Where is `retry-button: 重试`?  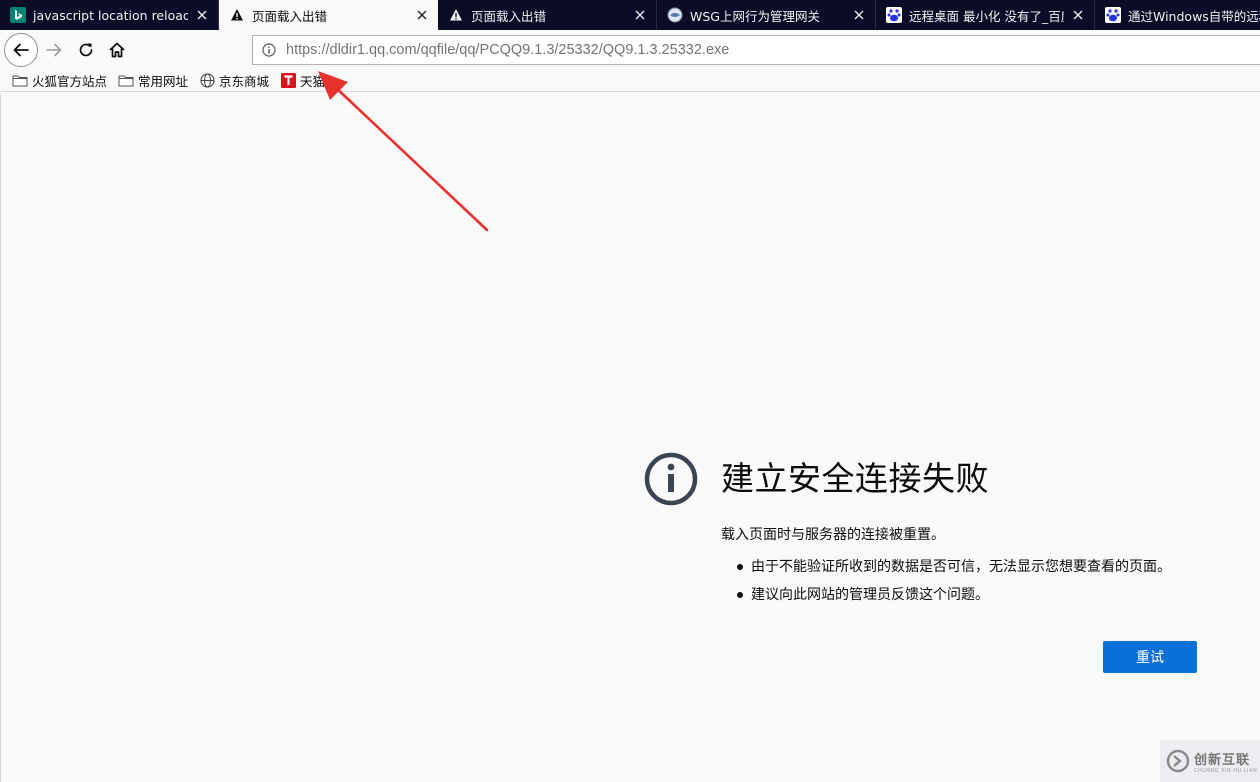 retry-button: 重试 is located at coordinates (1150, 657).